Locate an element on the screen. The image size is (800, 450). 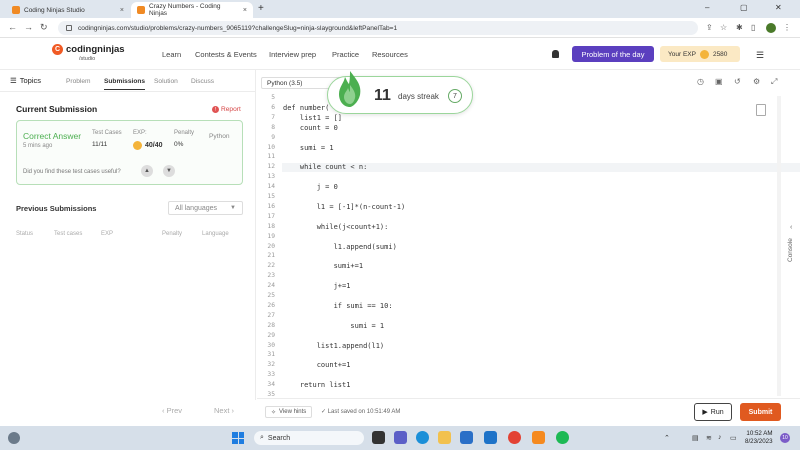
new-tab-button: + is located at coordinates (261, 8).